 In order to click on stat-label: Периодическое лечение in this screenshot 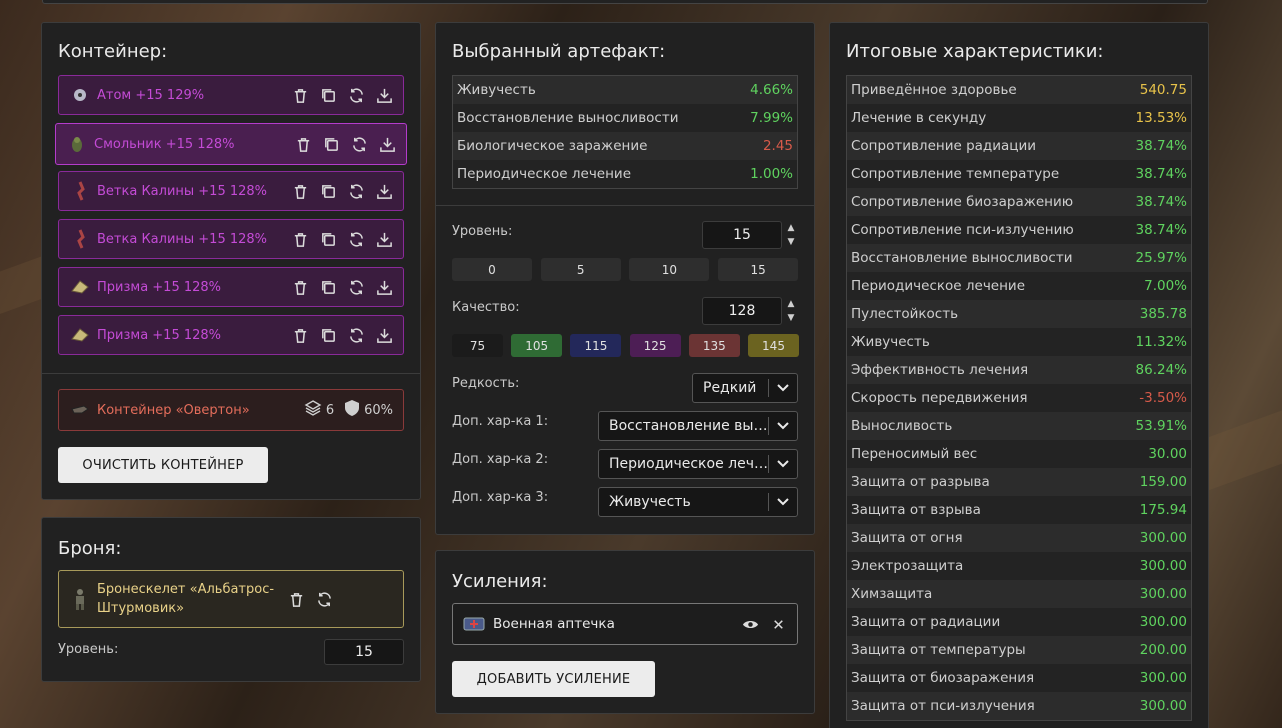, I will do `click(544, 174)`.